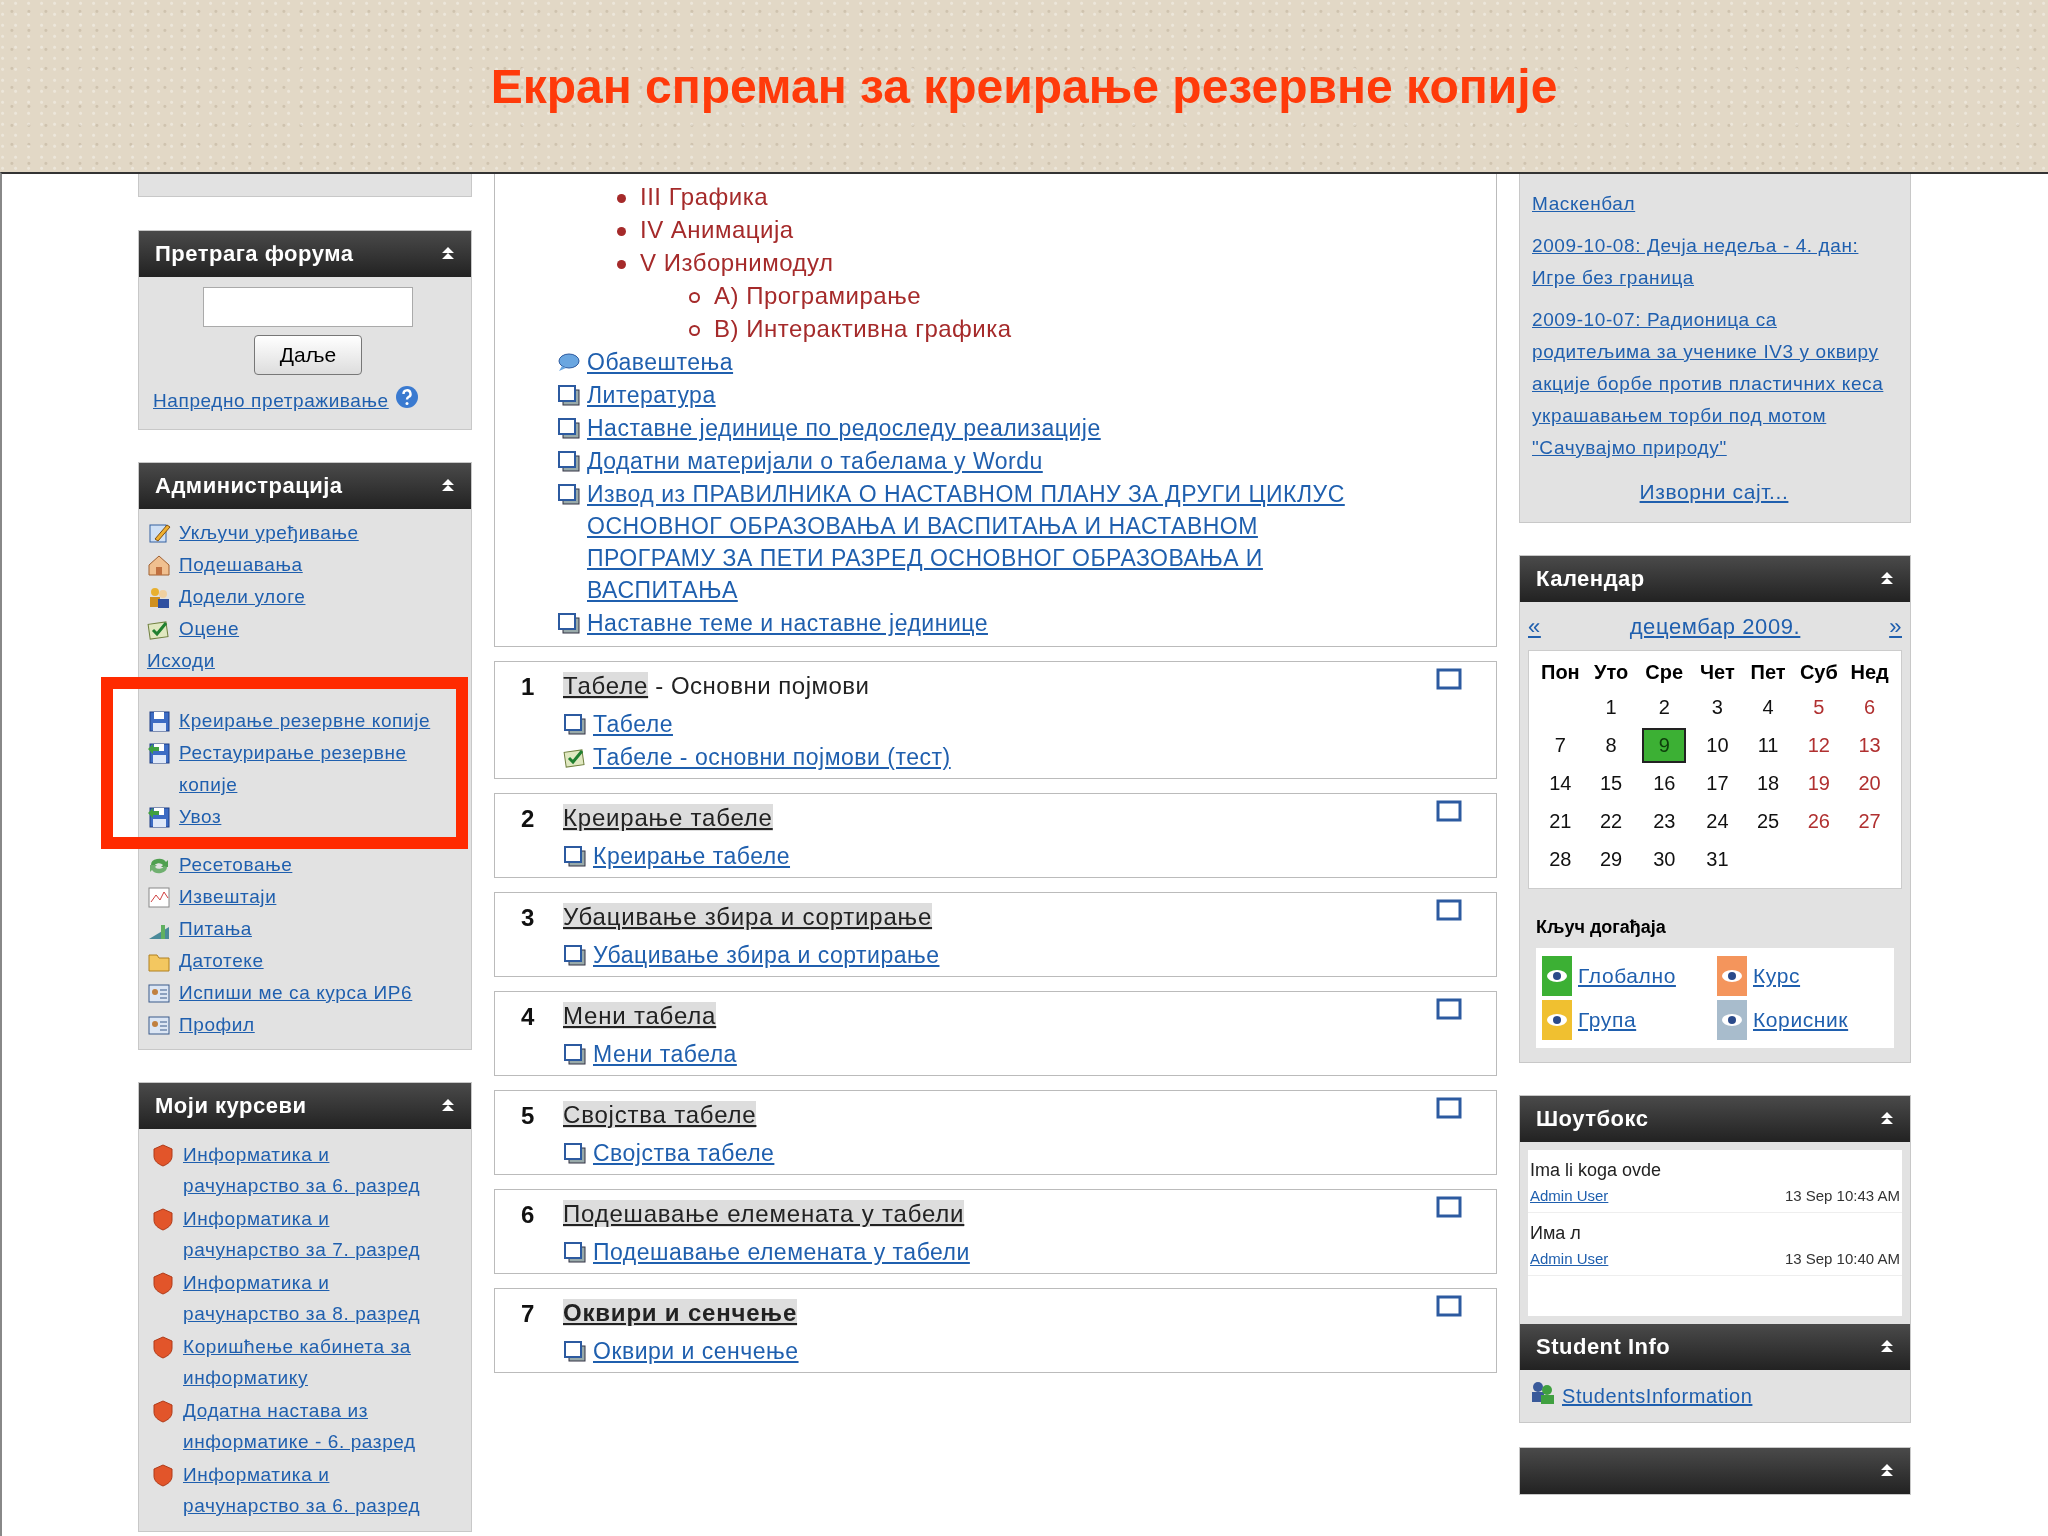  Describe the element at coordinates (228, 897) in the screenshot. I see `admin-link: Извештаји` at that location.